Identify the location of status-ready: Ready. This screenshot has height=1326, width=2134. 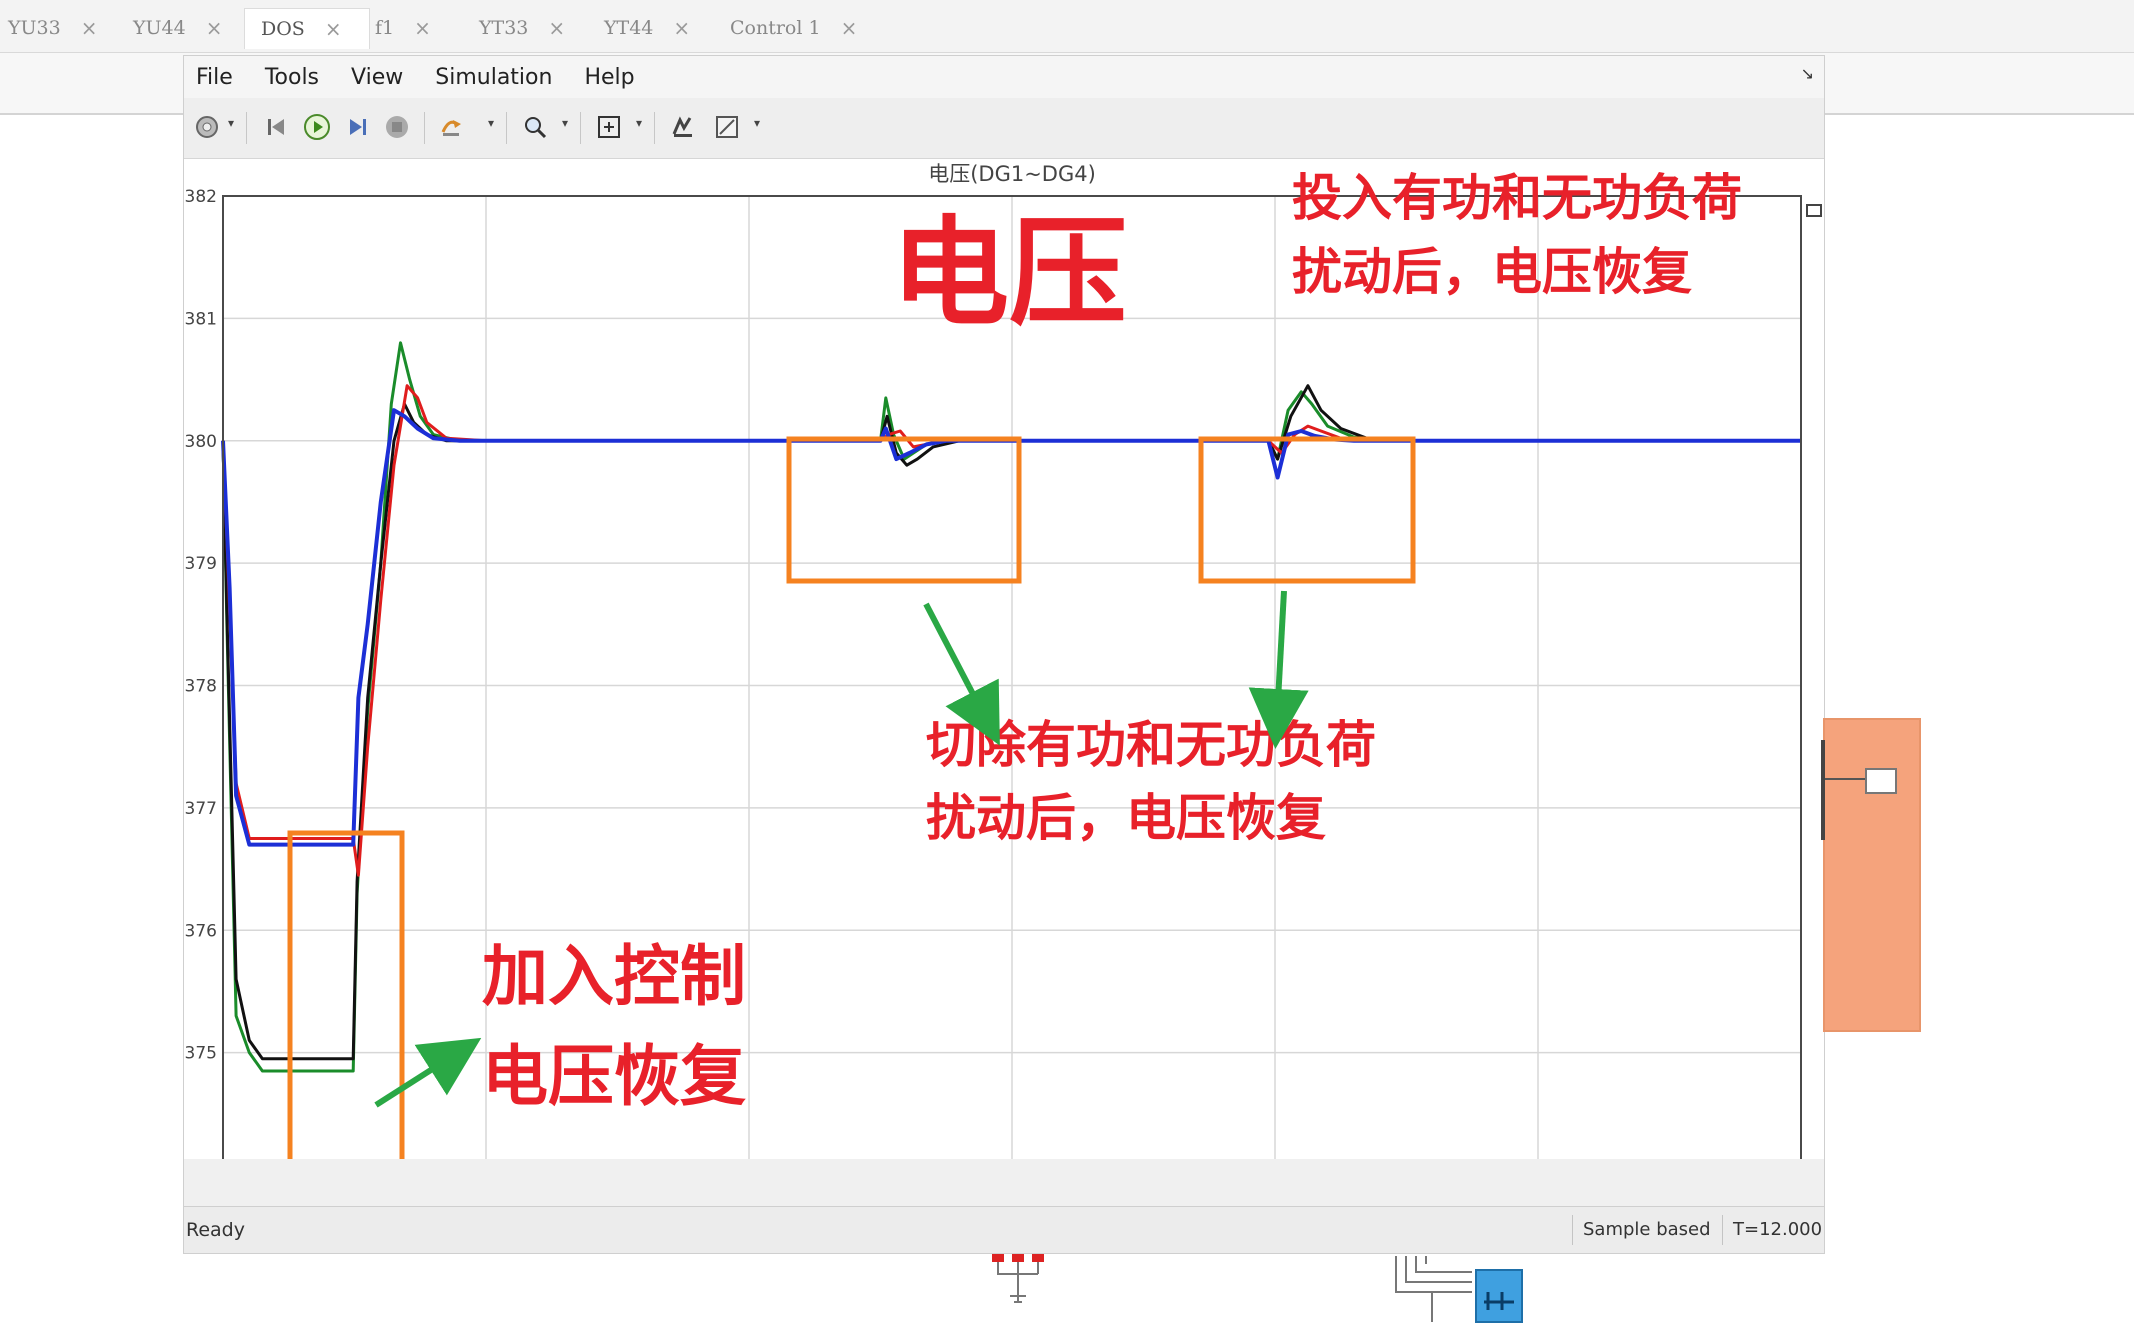
(215, 1230).